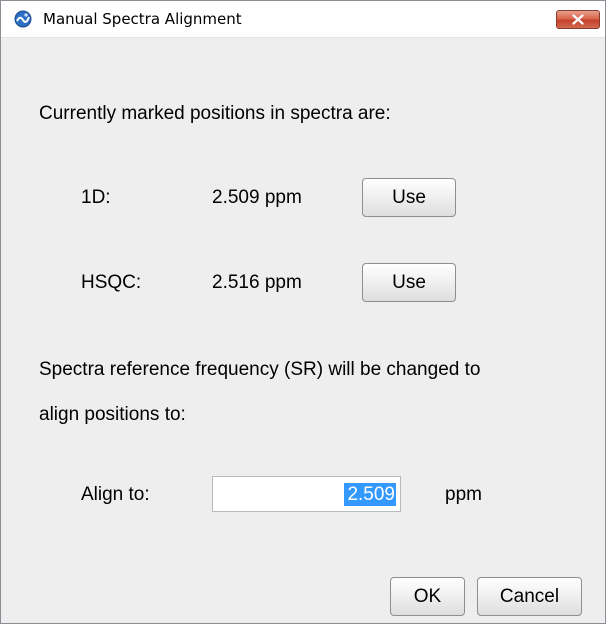 This screenshot has height=624, width=606. Describe the element at coordinates (303, 19) in the screenshot. I see `title-bar: Manual Spectra Alignment` at that location.